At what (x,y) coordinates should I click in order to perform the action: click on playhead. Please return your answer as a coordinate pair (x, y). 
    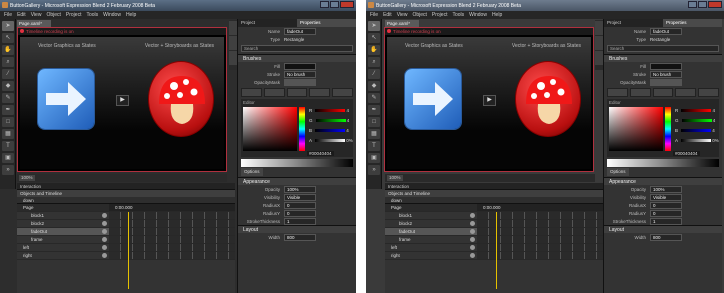
    Looking at the image, I should click on (128, 250).